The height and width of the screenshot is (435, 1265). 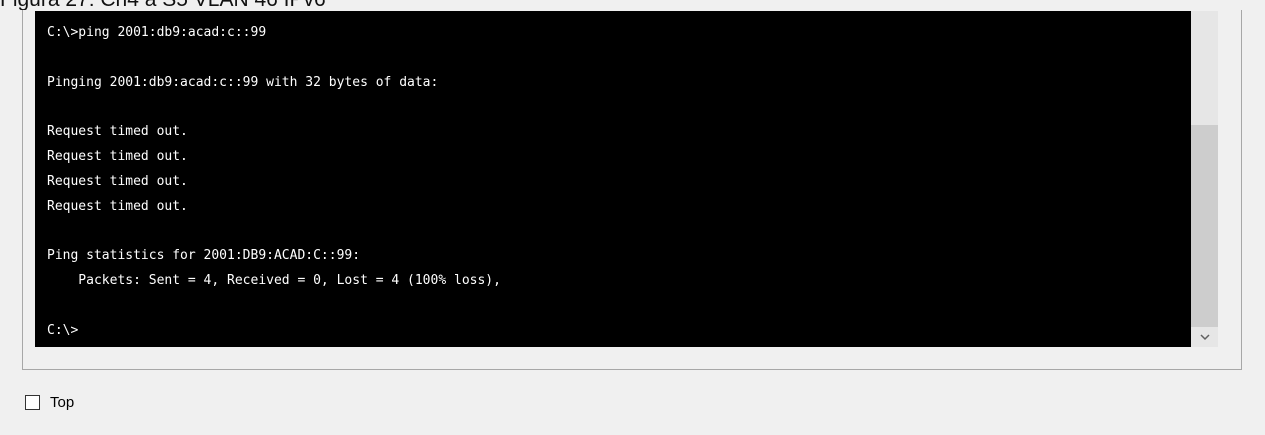 I want to click on top-checkbox-label: Top, so click(x=62, y=402).